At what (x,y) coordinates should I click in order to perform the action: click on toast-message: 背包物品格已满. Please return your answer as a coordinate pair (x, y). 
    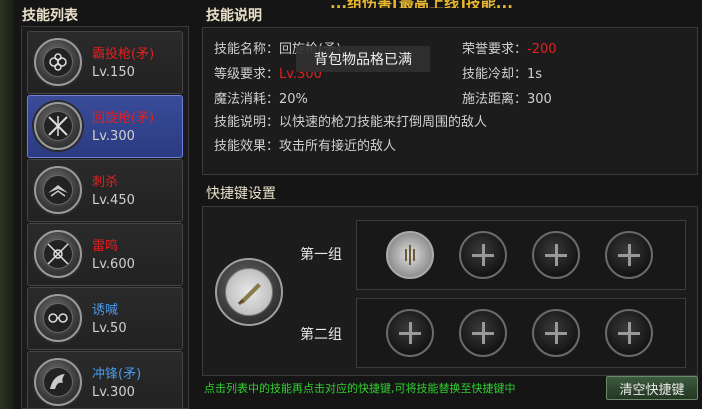
    Looking at the image, I should click on (363, 59).